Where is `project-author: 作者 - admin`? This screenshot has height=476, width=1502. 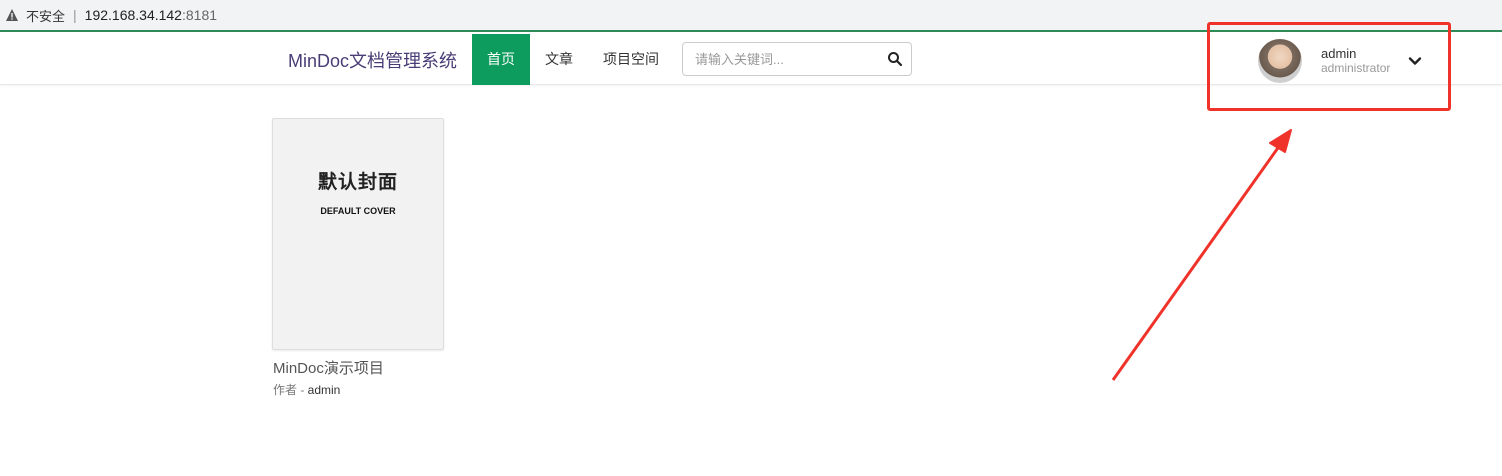
project-author: 作者 - admin is located at coordinates (306, 389).